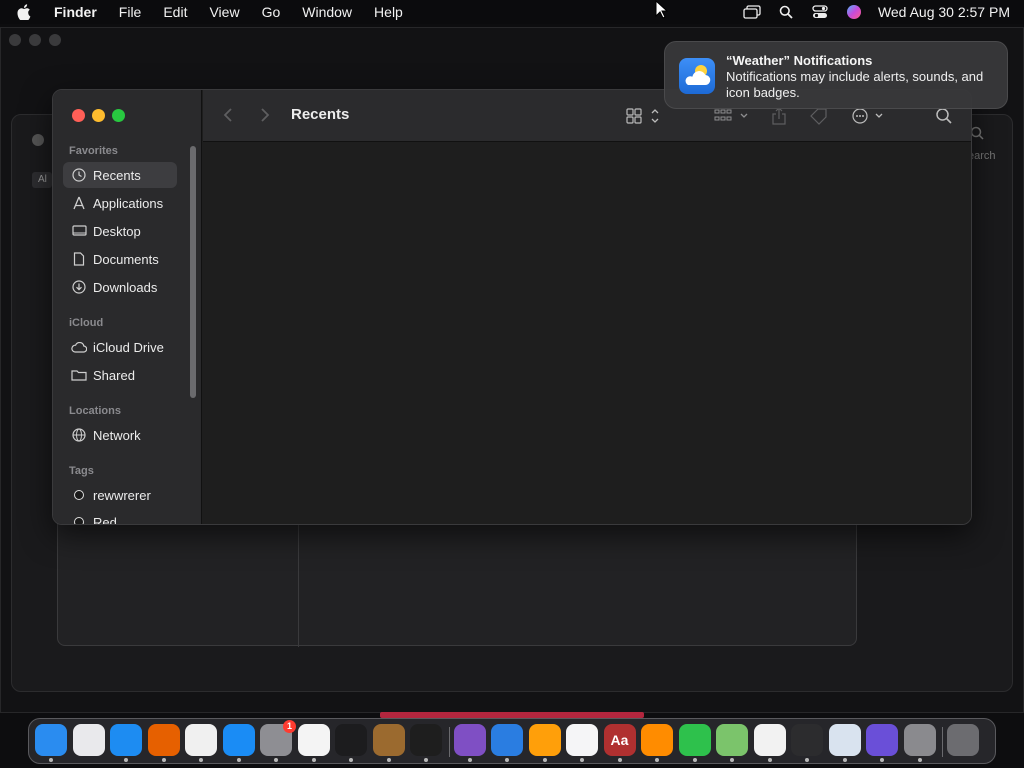 The height and width of the screenshot is (768, 1024). Describe the element at coordinates (128, 347) in the screenshot. I see `sidebar-item-label: iCloud Drive` at that location.